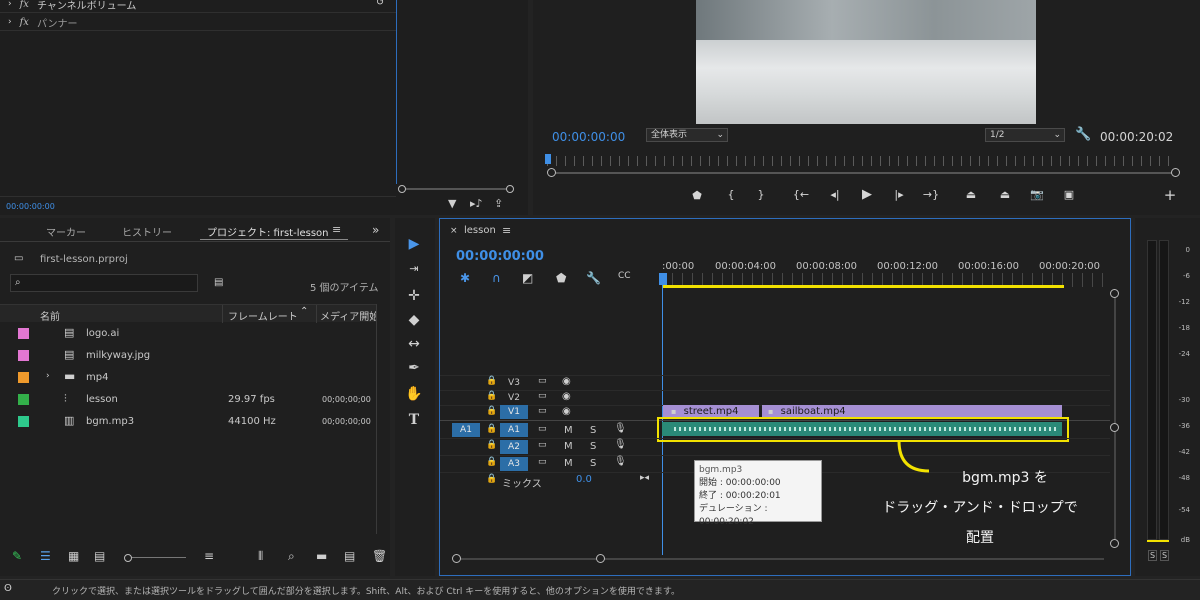 The height and width of the screenshot is (600, 1200). I want to click on mark-out-button: }, so click(761, 194).